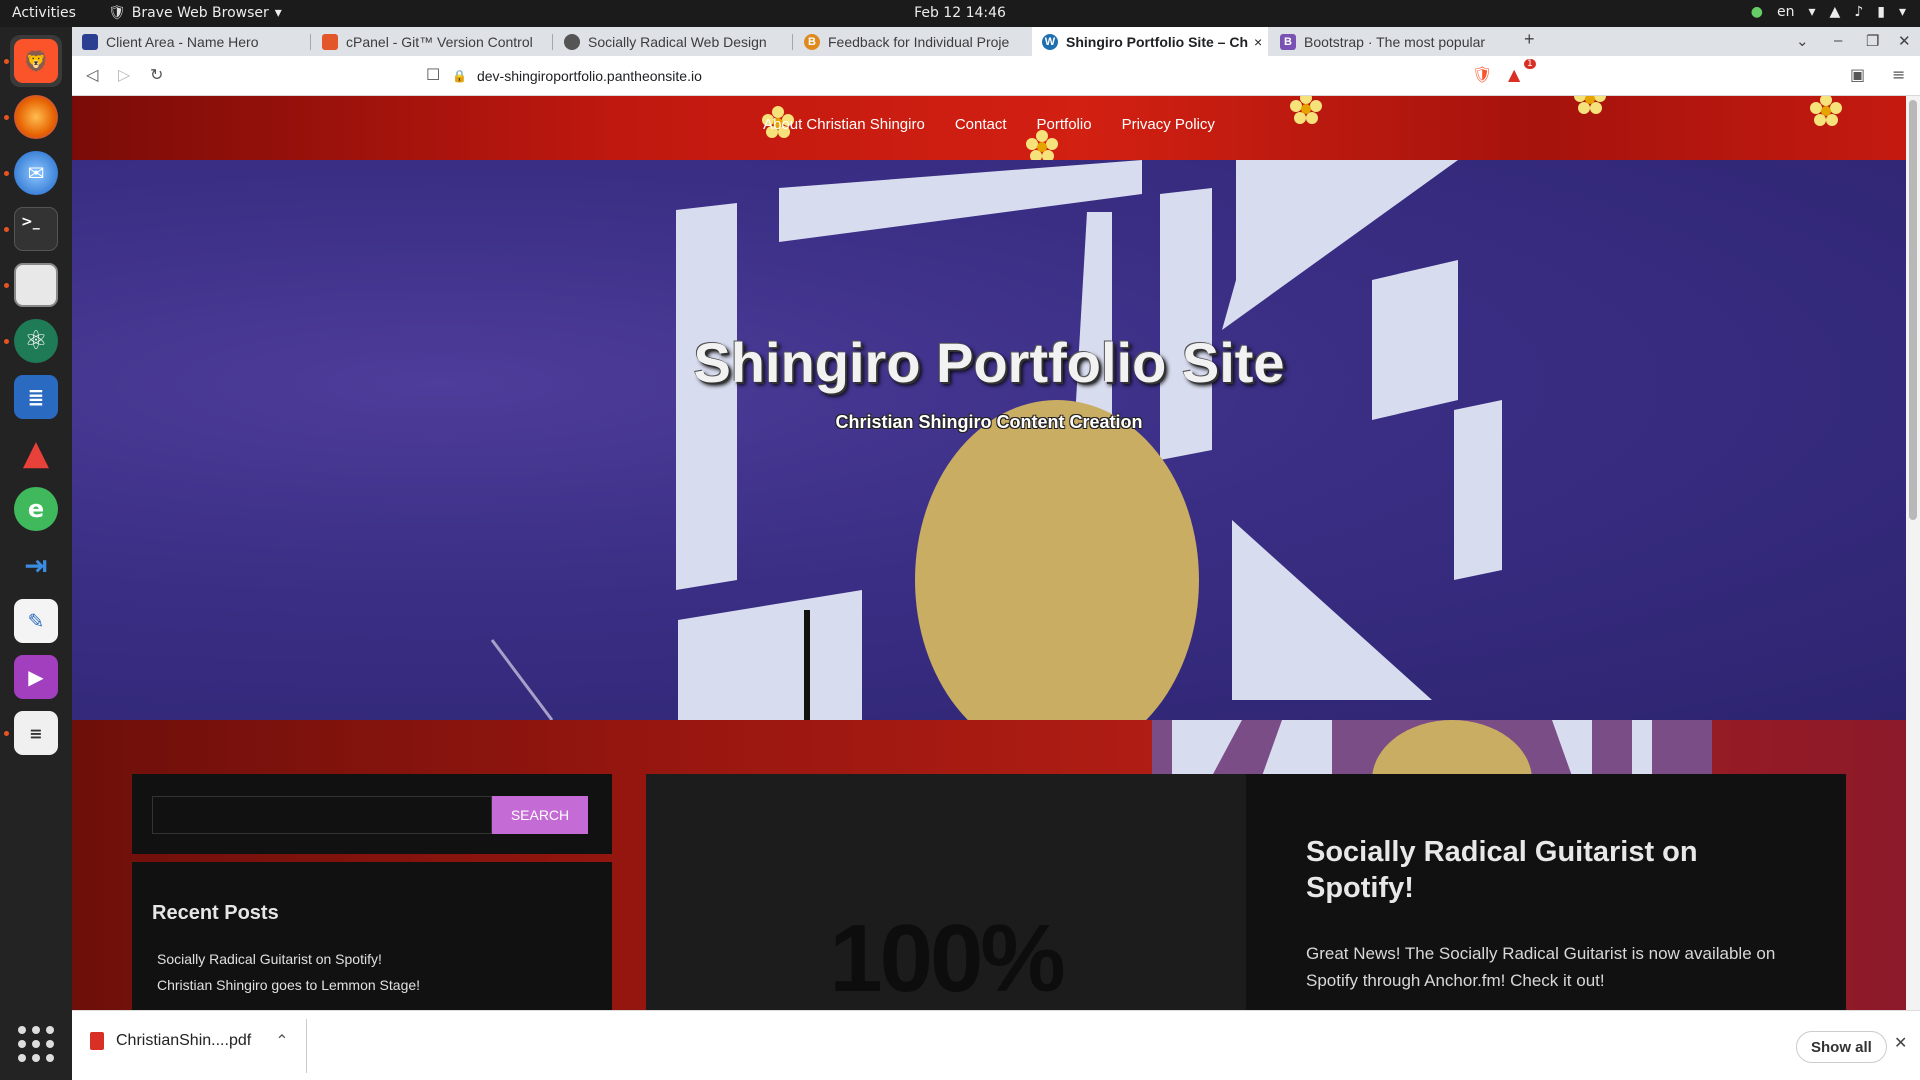 Image resolution: width=1920 pixels, height=1080 pixels. I want to click on glasses-icon: ≡, so click(36, 733).